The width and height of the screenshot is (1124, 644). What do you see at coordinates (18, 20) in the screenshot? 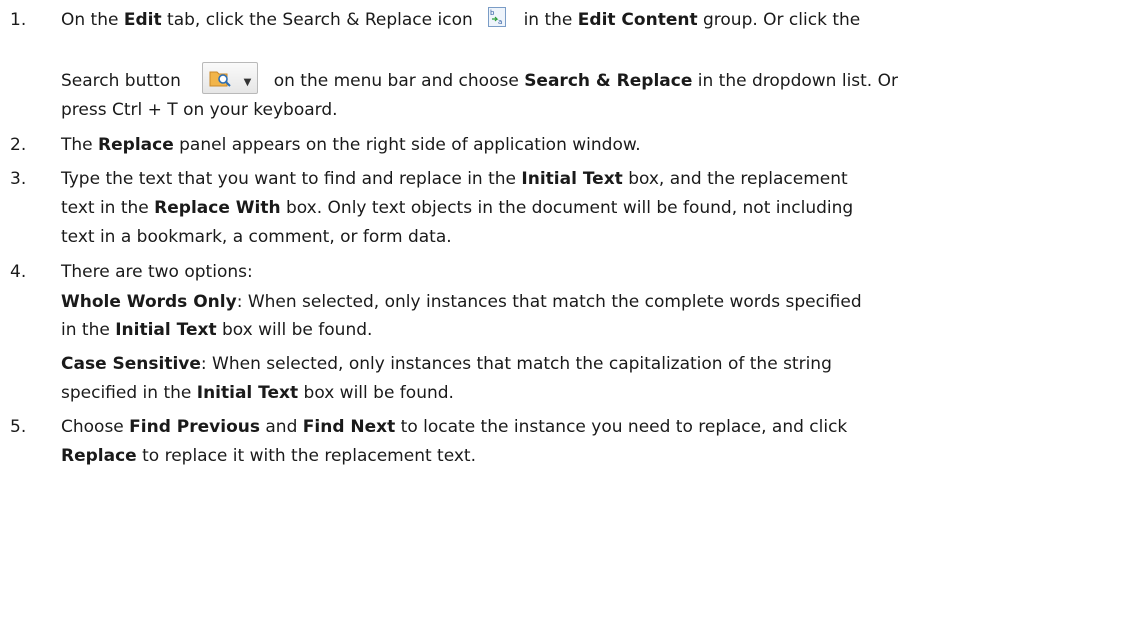
I see `step-number: 1.` at bounding box center [18, 20].